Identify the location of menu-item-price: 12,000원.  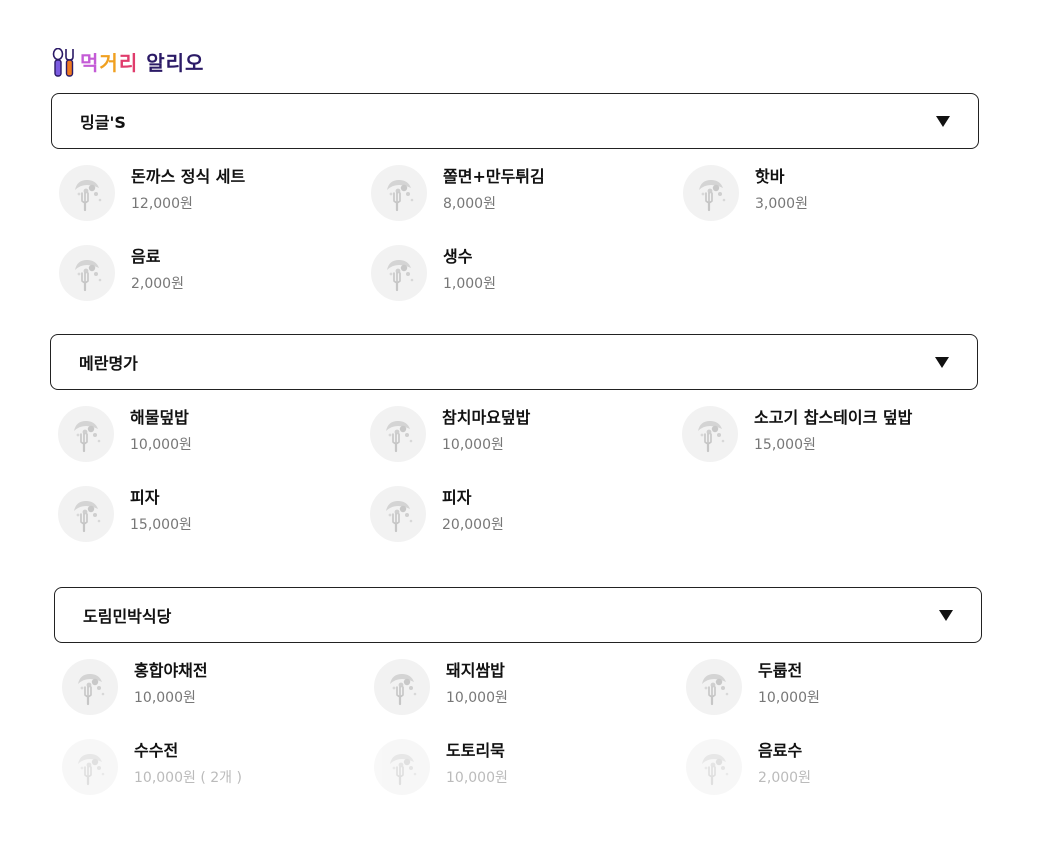
(162, 204).